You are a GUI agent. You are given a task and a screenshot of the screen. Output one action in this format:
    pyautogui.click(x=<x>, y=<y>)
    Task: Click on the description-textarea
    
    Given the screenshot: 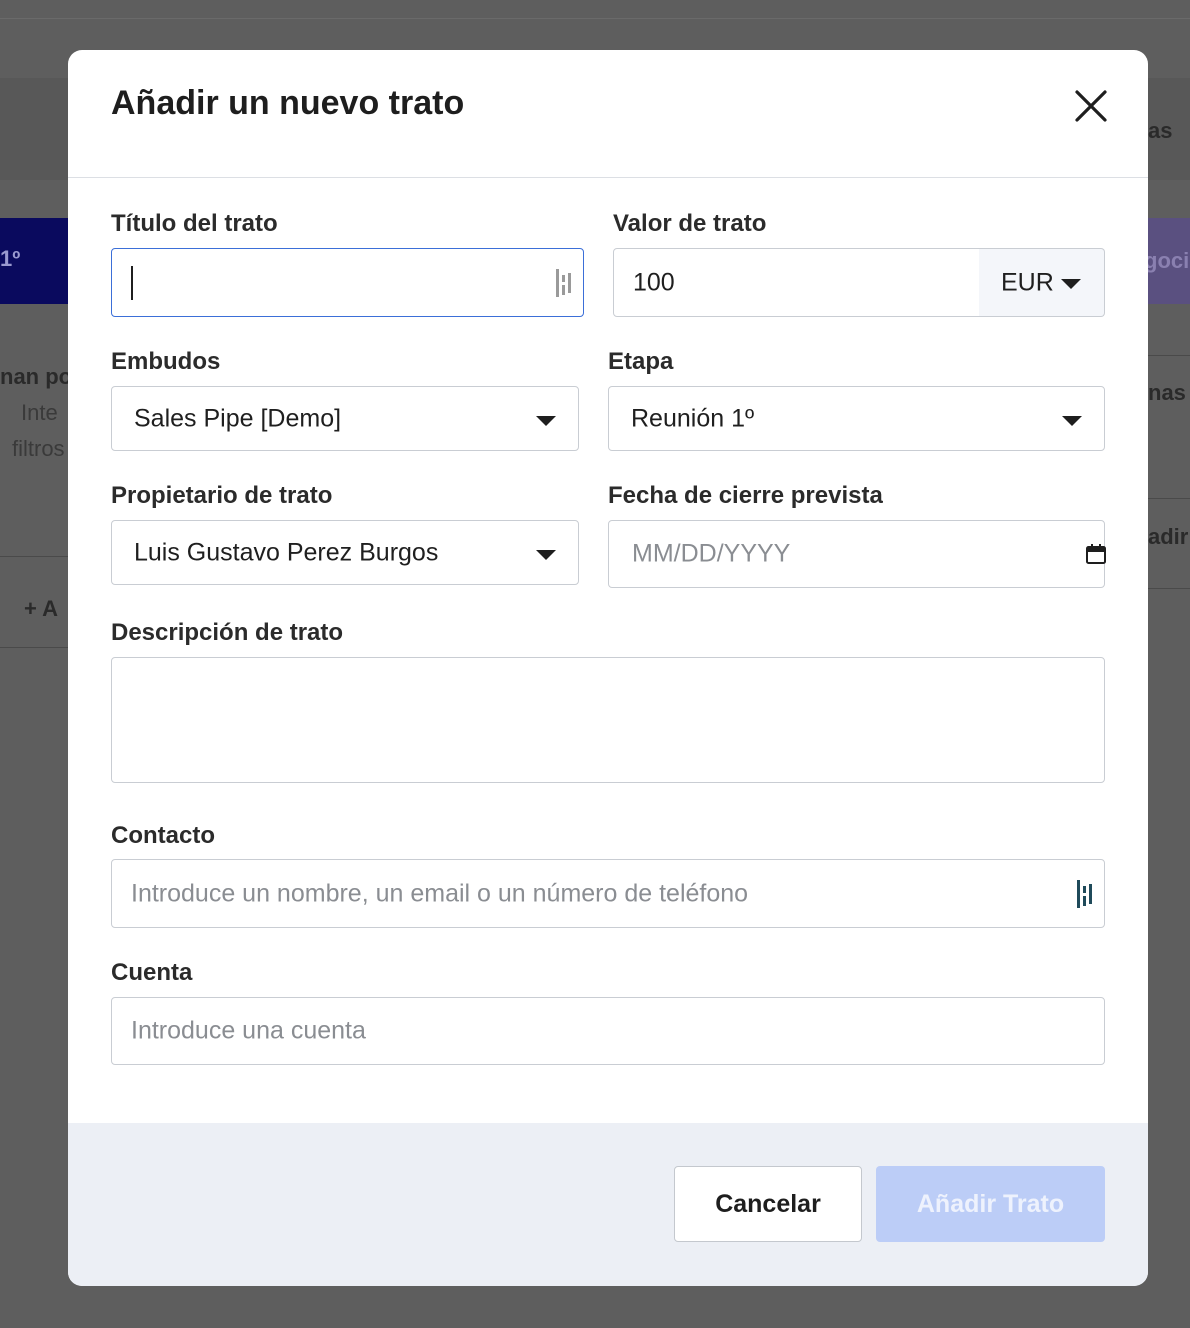 What is the action you would take?
    pyautogui.click(x=608, y=720)
    